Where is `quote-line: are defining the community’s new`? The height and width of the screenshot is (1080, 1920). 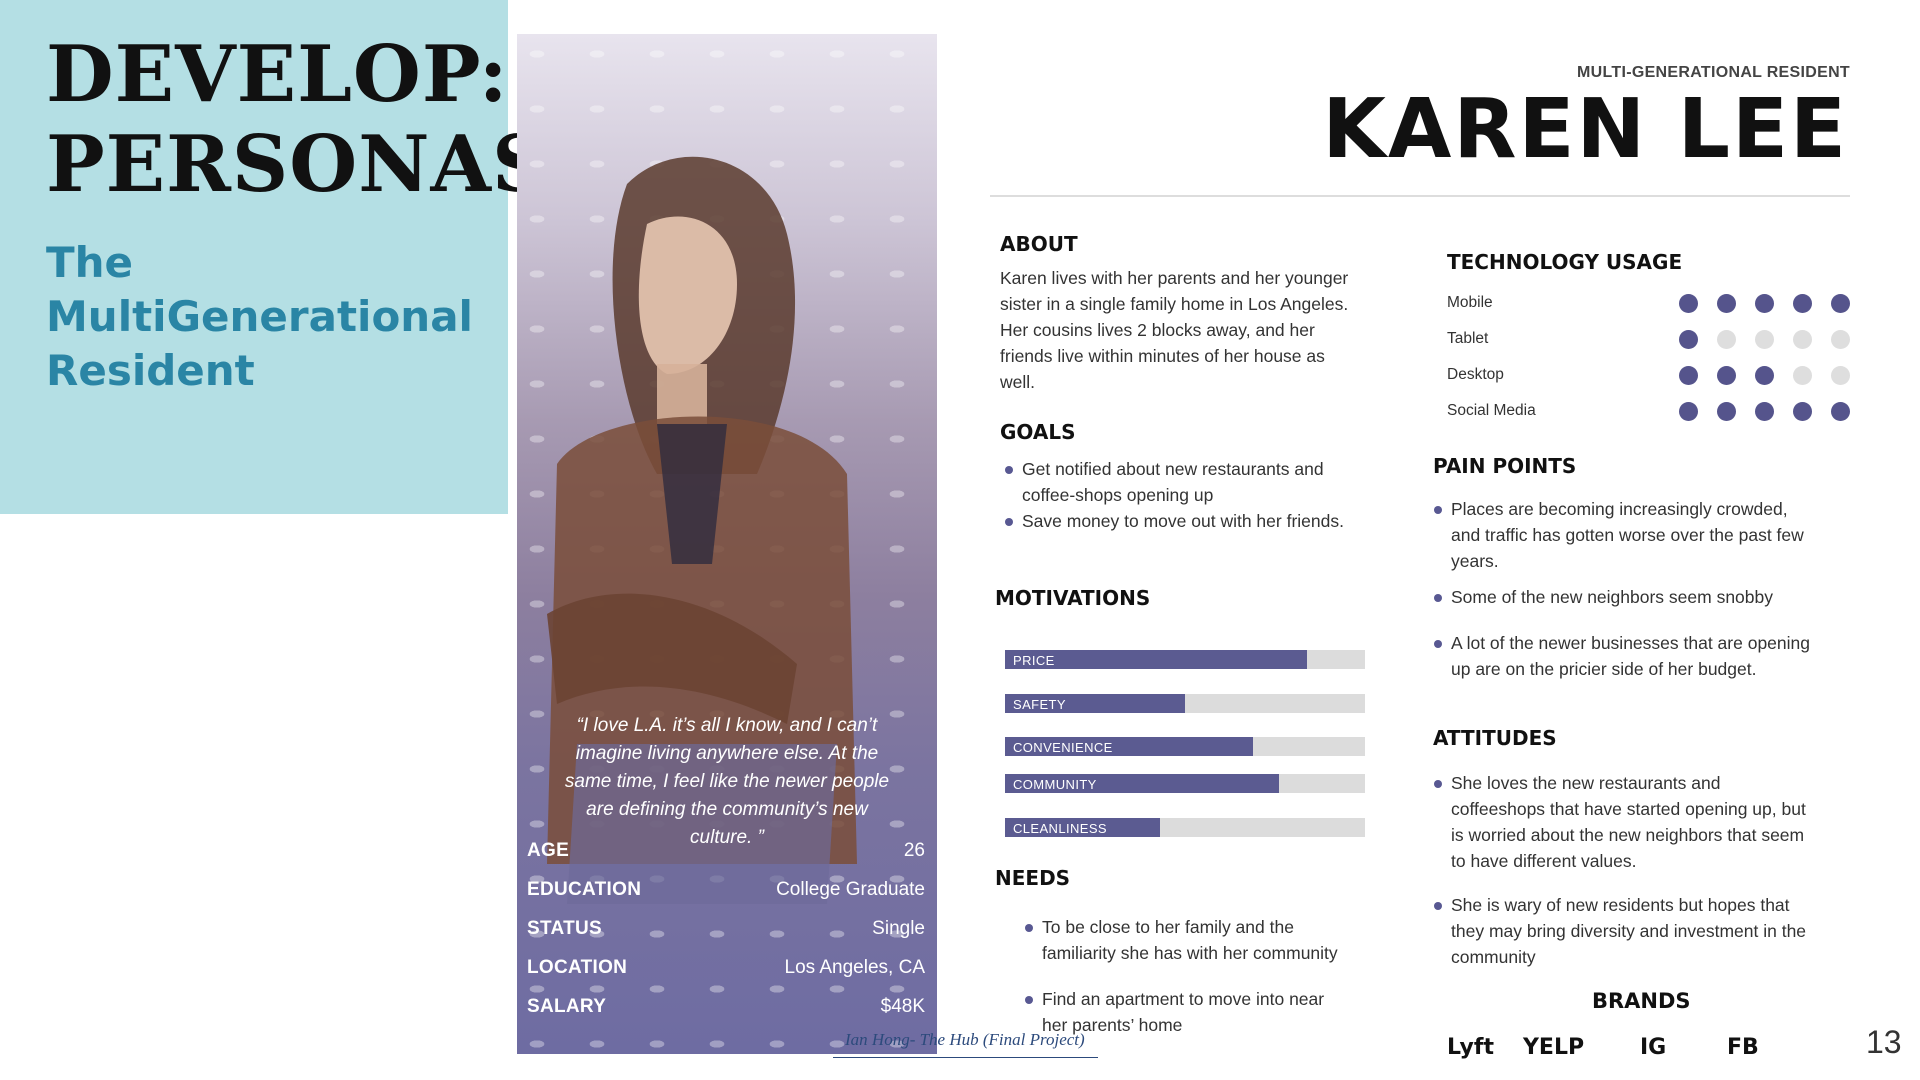 quote-line: are defining the community’s new is located at coordinates (727, 809).